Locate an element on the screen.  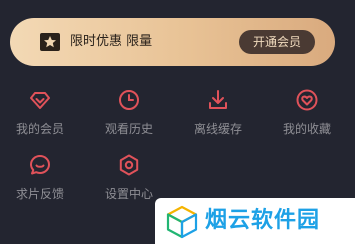
menu-item-history: 观看历史 is located at coordinates (129, 115).